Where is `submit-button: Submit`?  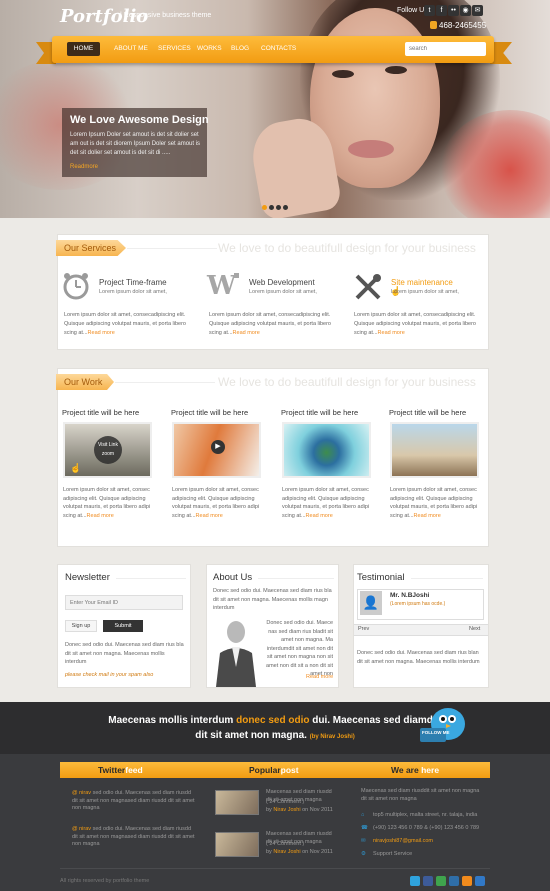 submit-button: Submit is located at coordinates (123, 626).